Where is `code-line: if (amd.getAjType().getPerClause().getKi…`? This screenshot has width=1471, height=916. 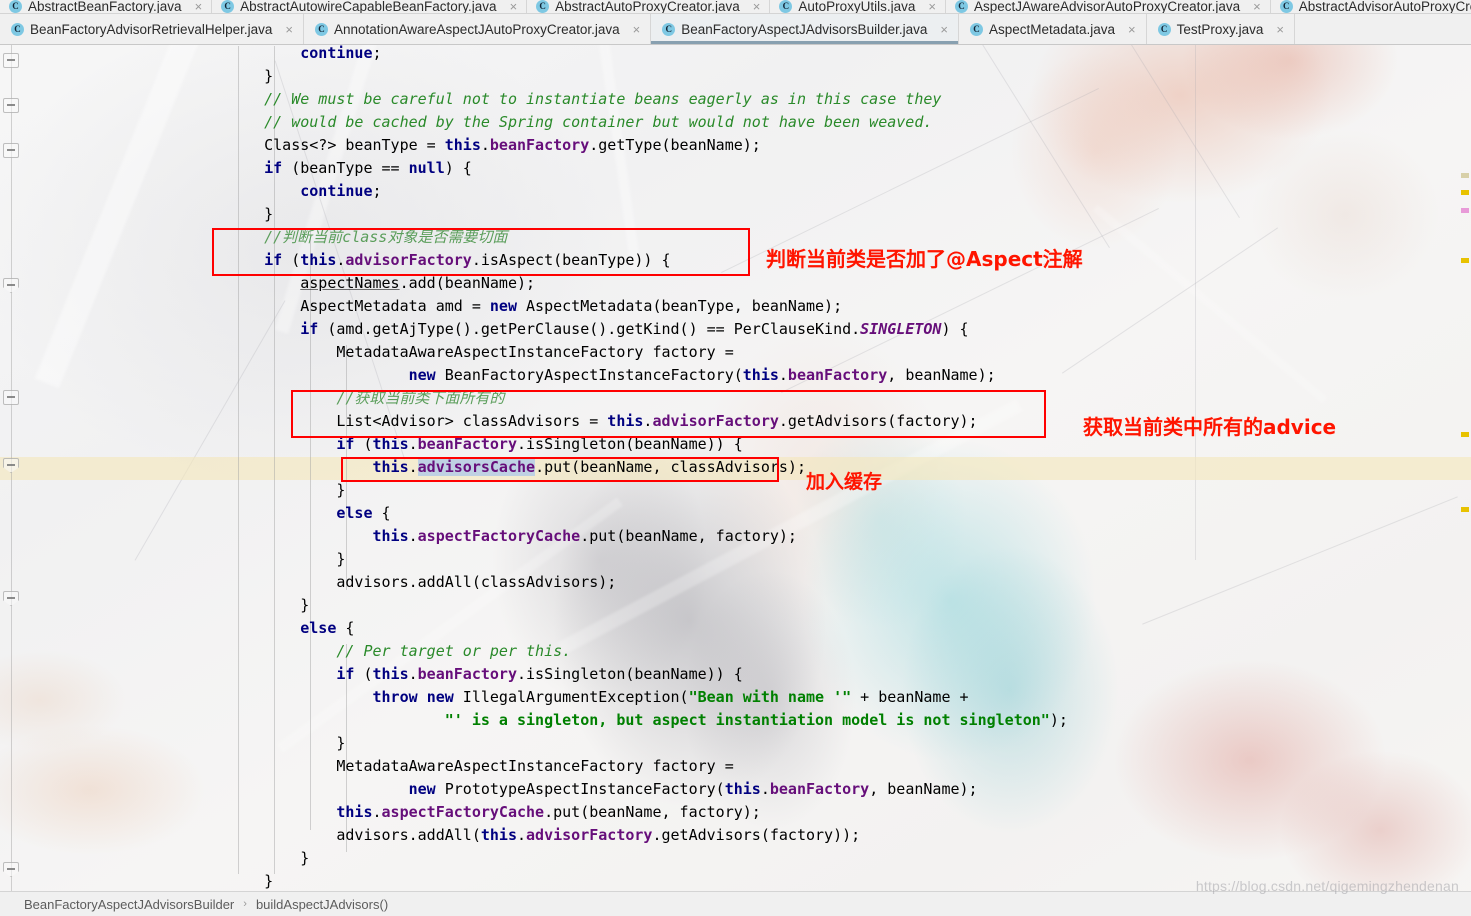
code-line: if (amd.getAjType().getPerClause().getKi… is located at coordinates (598, 329).